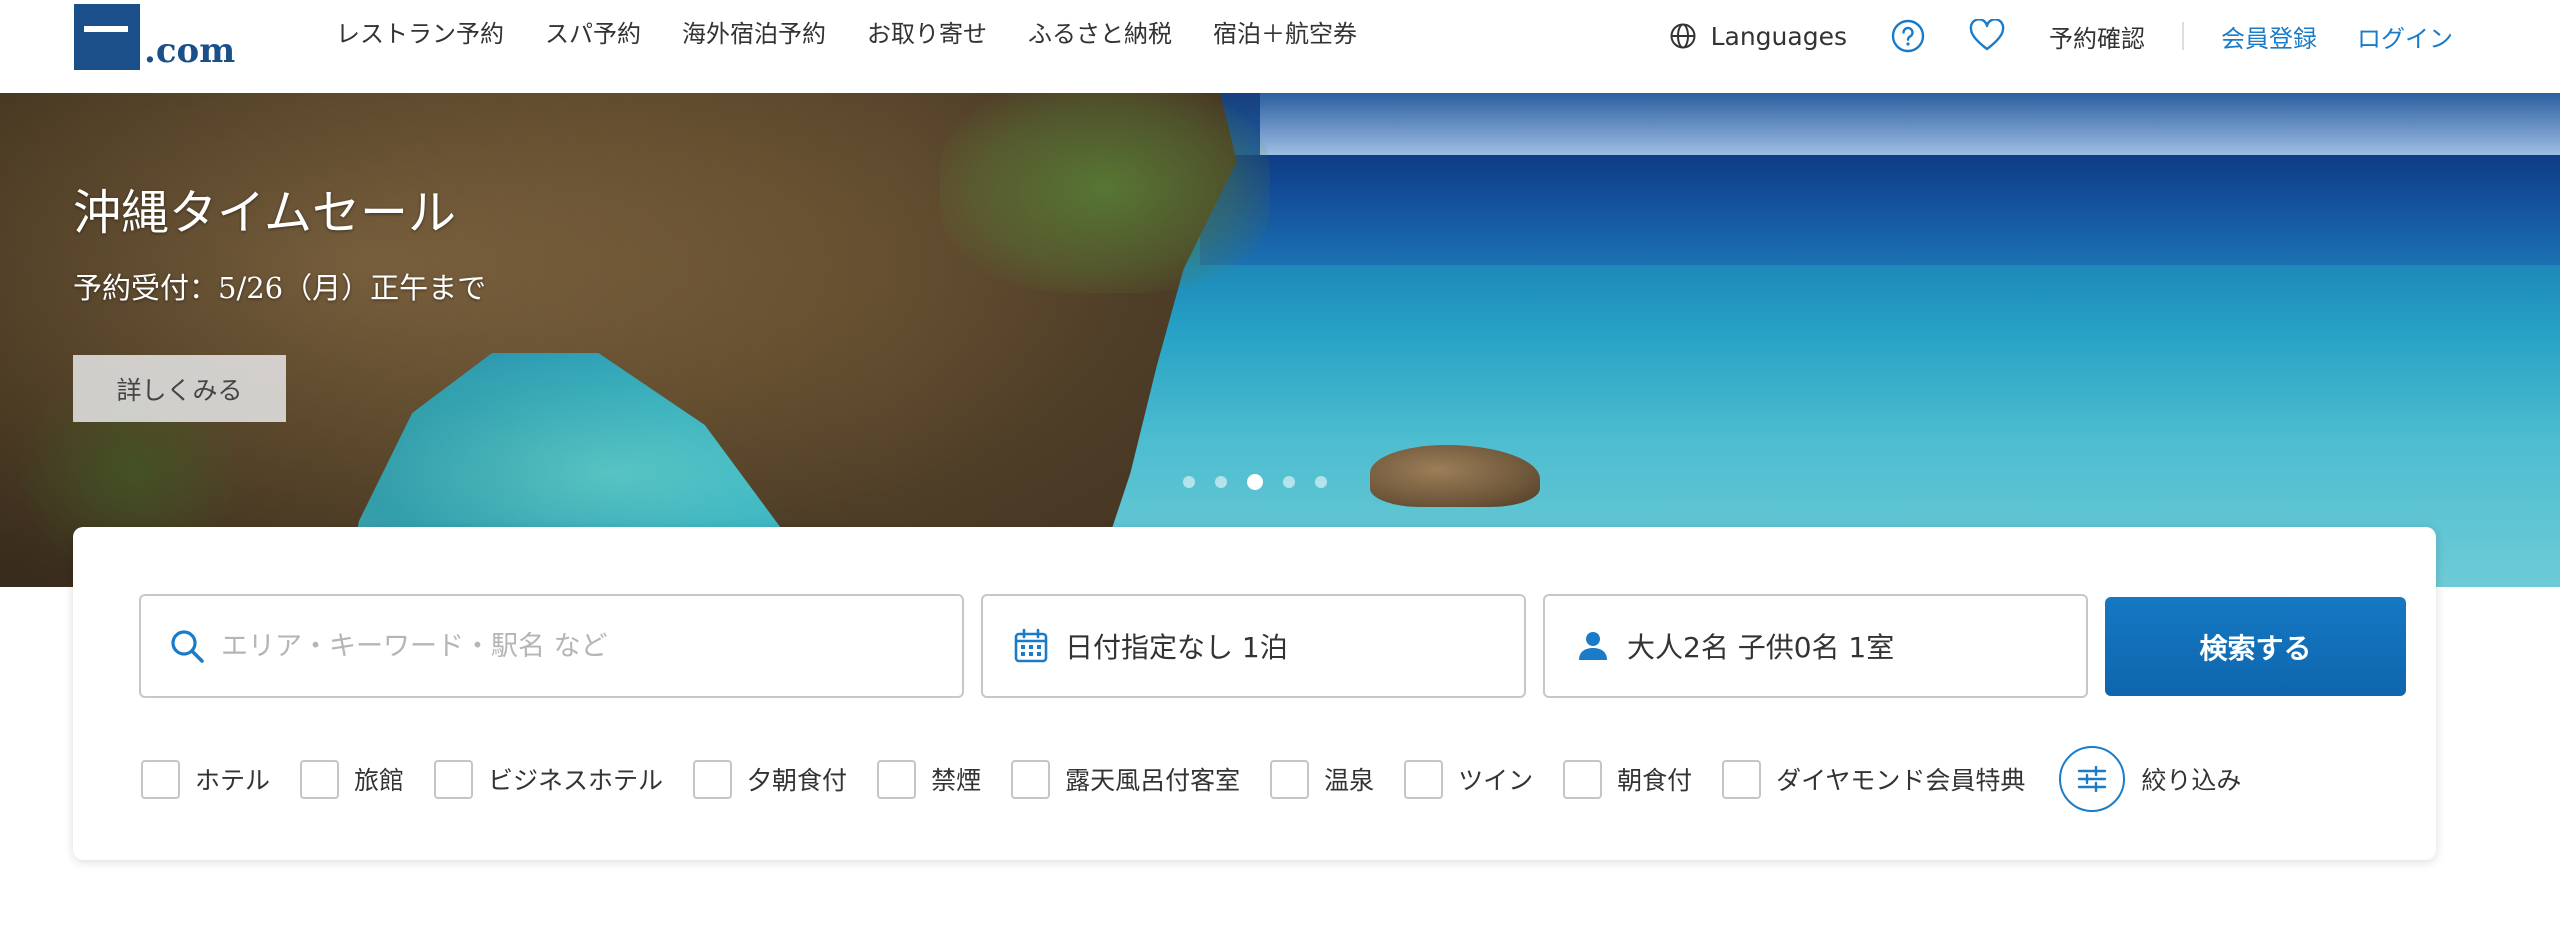 Image resolution: width=2560 pixels, height=950 pixels. What do you see at coordinates (1031, 645) in the screenshot?
I see `calendar-icon` at bounding box center [1031, 645].